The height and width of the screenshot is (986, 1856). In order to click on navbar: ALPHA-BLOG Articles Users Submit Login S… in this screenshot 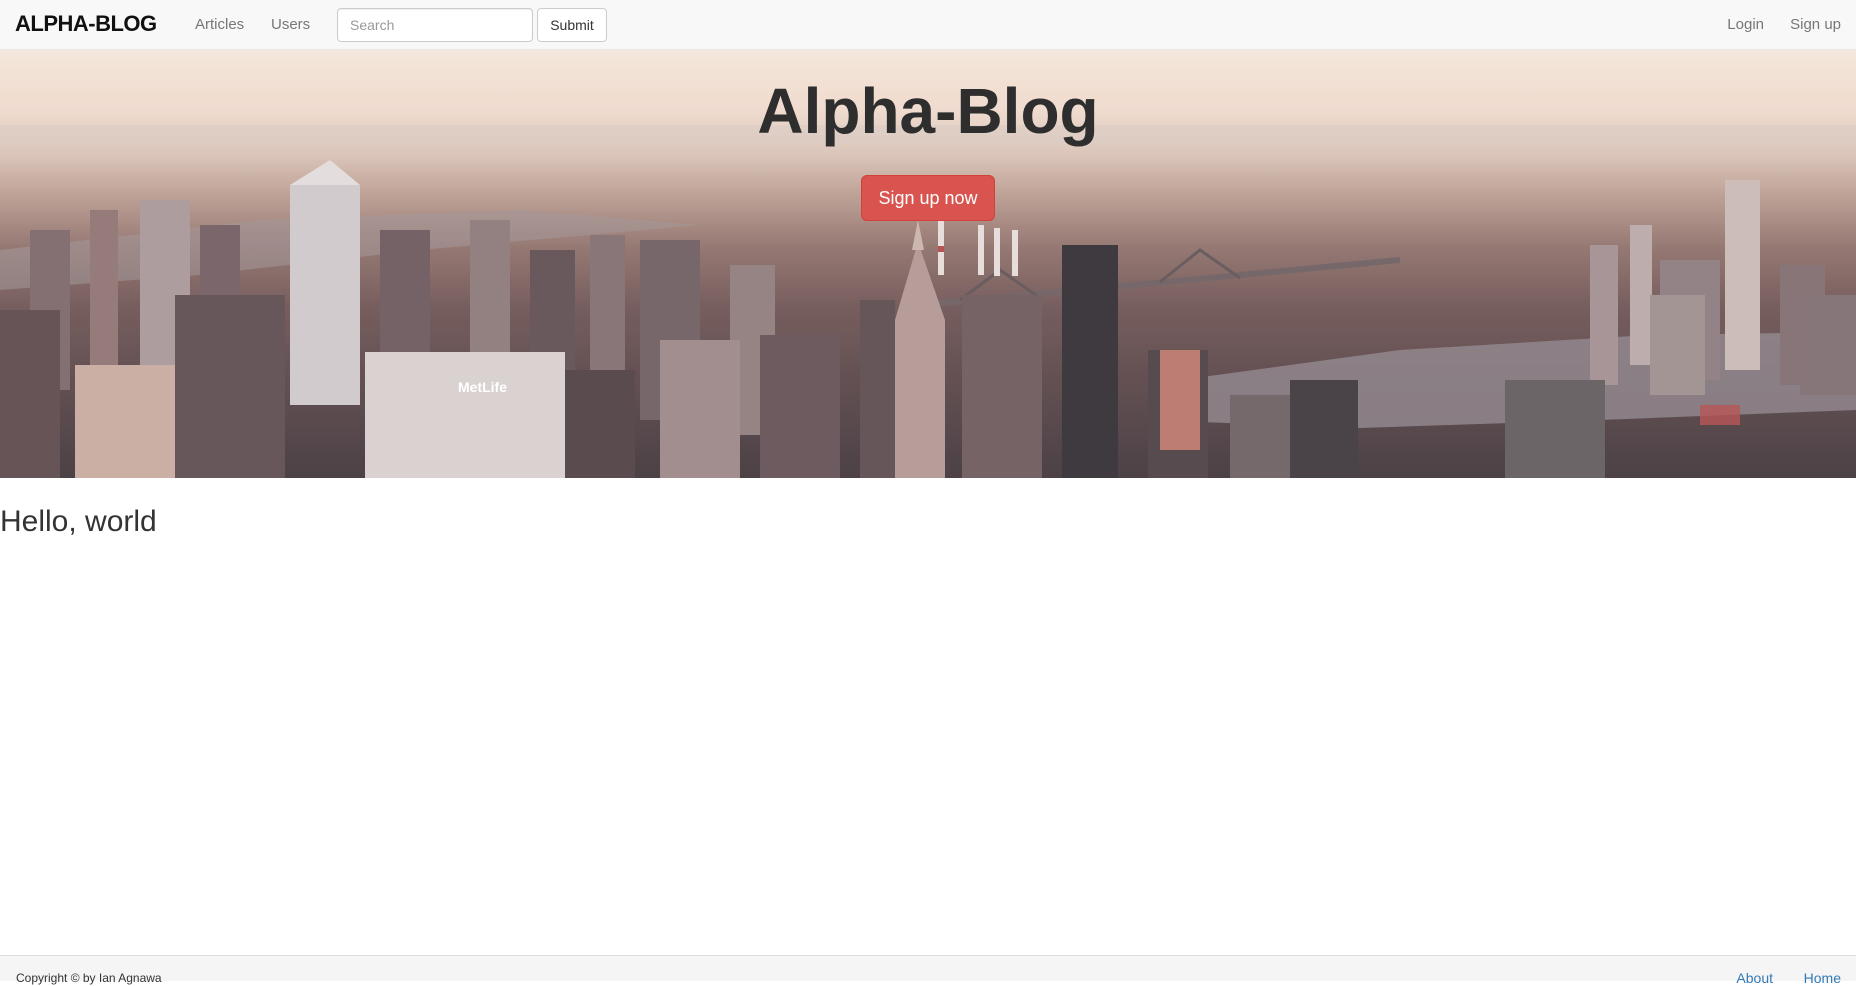, I will do `click(928, 25)`.